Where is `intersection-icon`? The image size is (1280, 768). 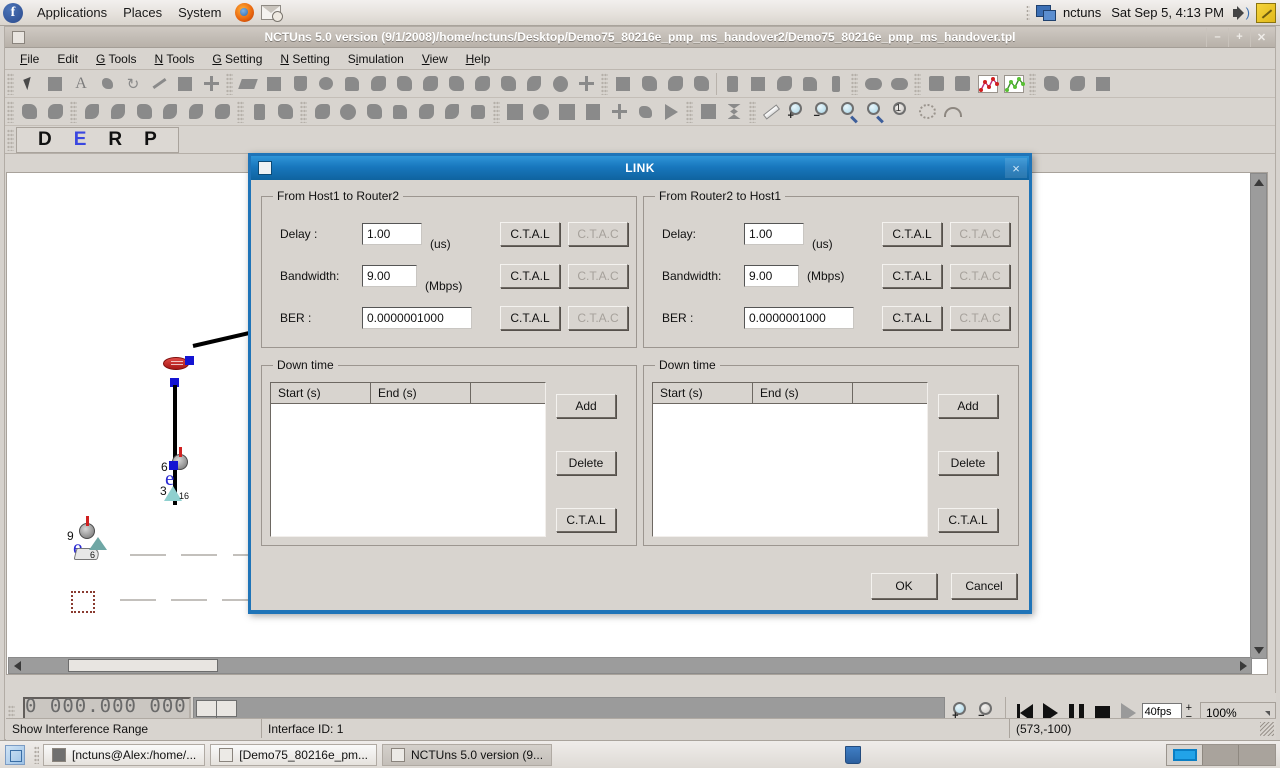 intersection-icon is located at coordinates (374, 112).